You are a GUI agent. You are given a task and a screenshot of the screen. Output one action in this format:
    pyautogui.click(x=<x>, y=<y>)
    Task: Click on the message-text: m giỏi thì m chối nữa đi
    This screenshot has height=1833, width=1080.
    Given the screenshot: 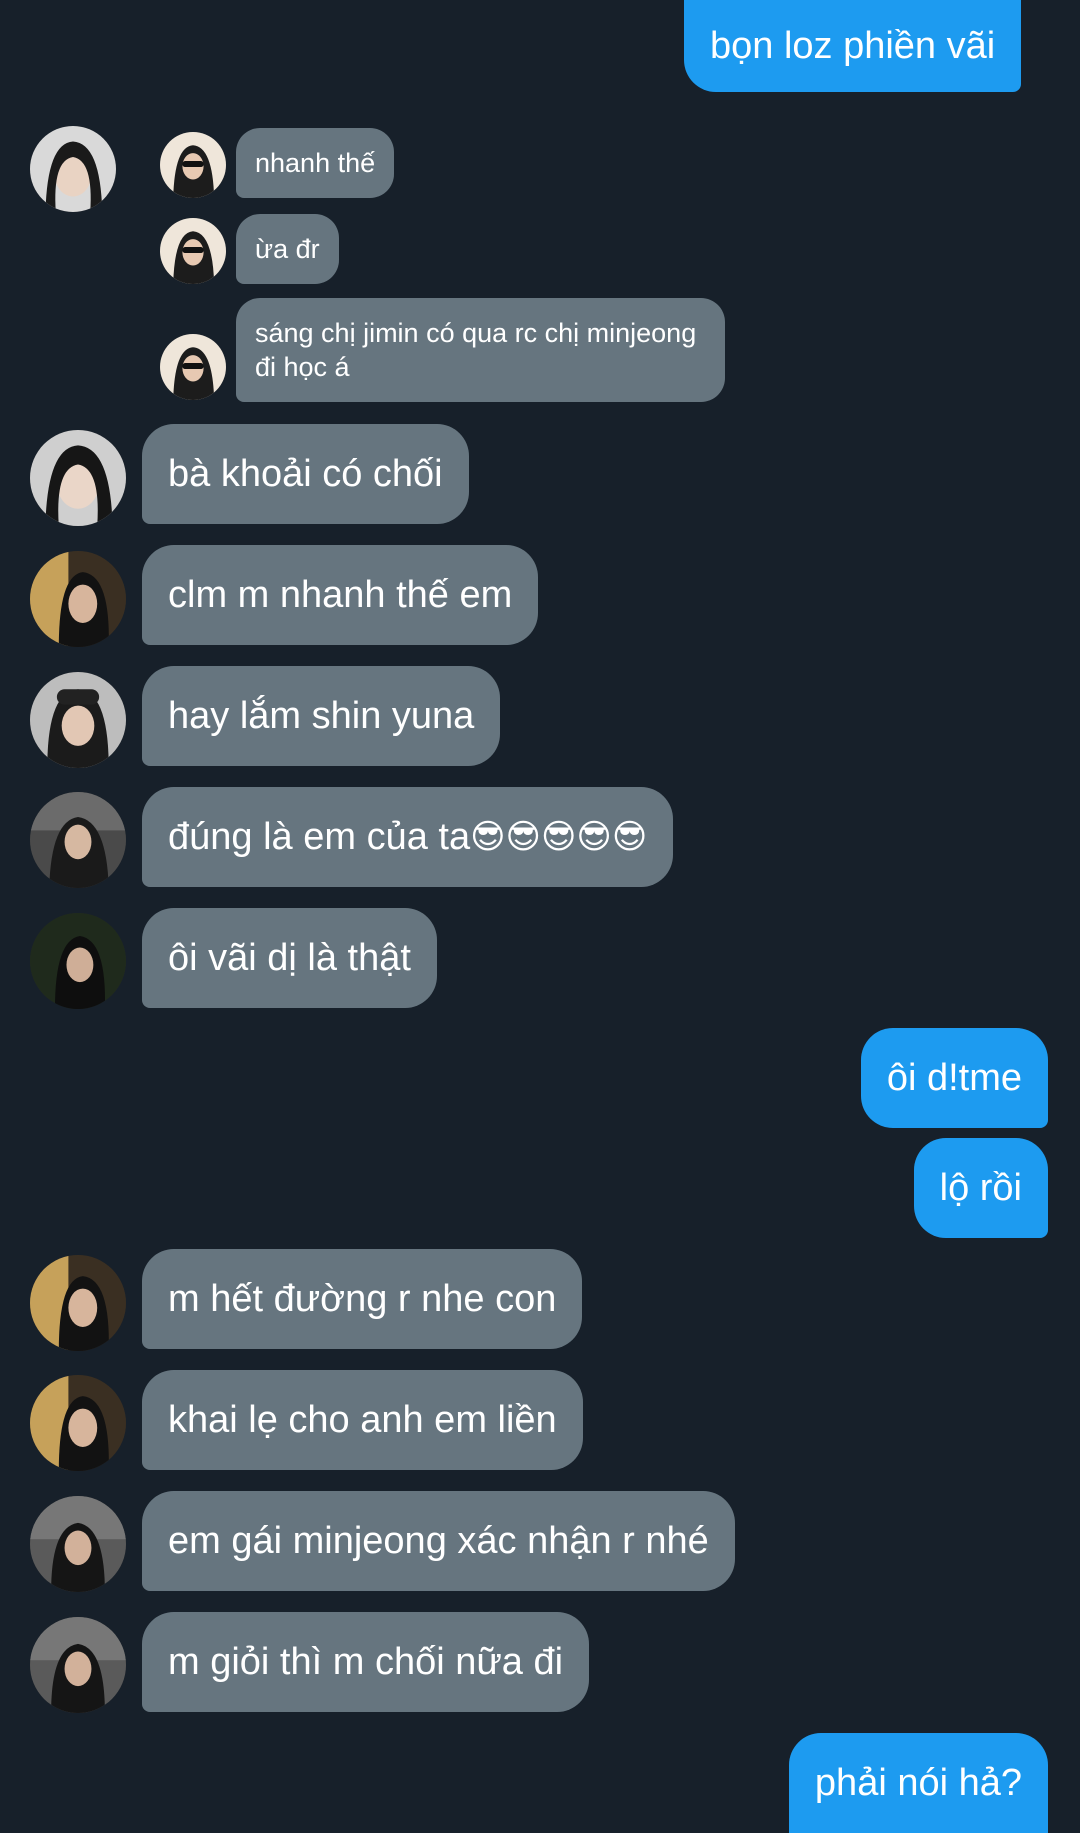 What is the action you would take?
    pyautogui.click(x=366, y=1661)
    